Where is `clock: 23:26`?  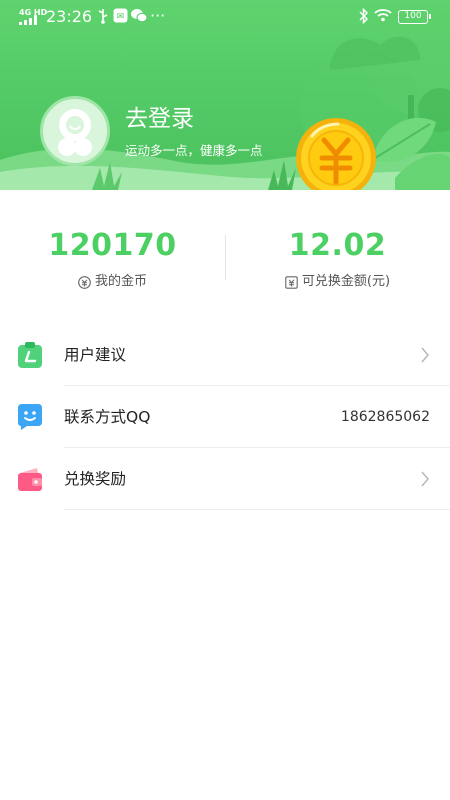
clock: 23:26 is located at coordinates (69, 16).